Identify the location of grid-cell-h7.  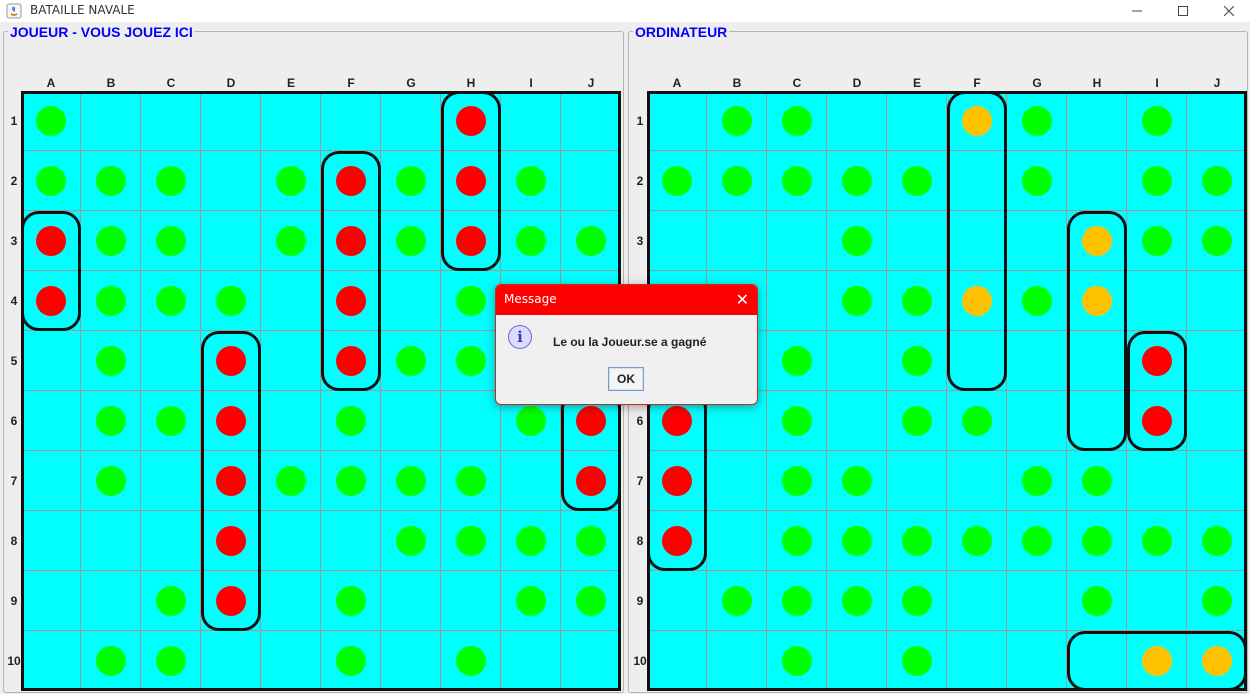
(471, 481).